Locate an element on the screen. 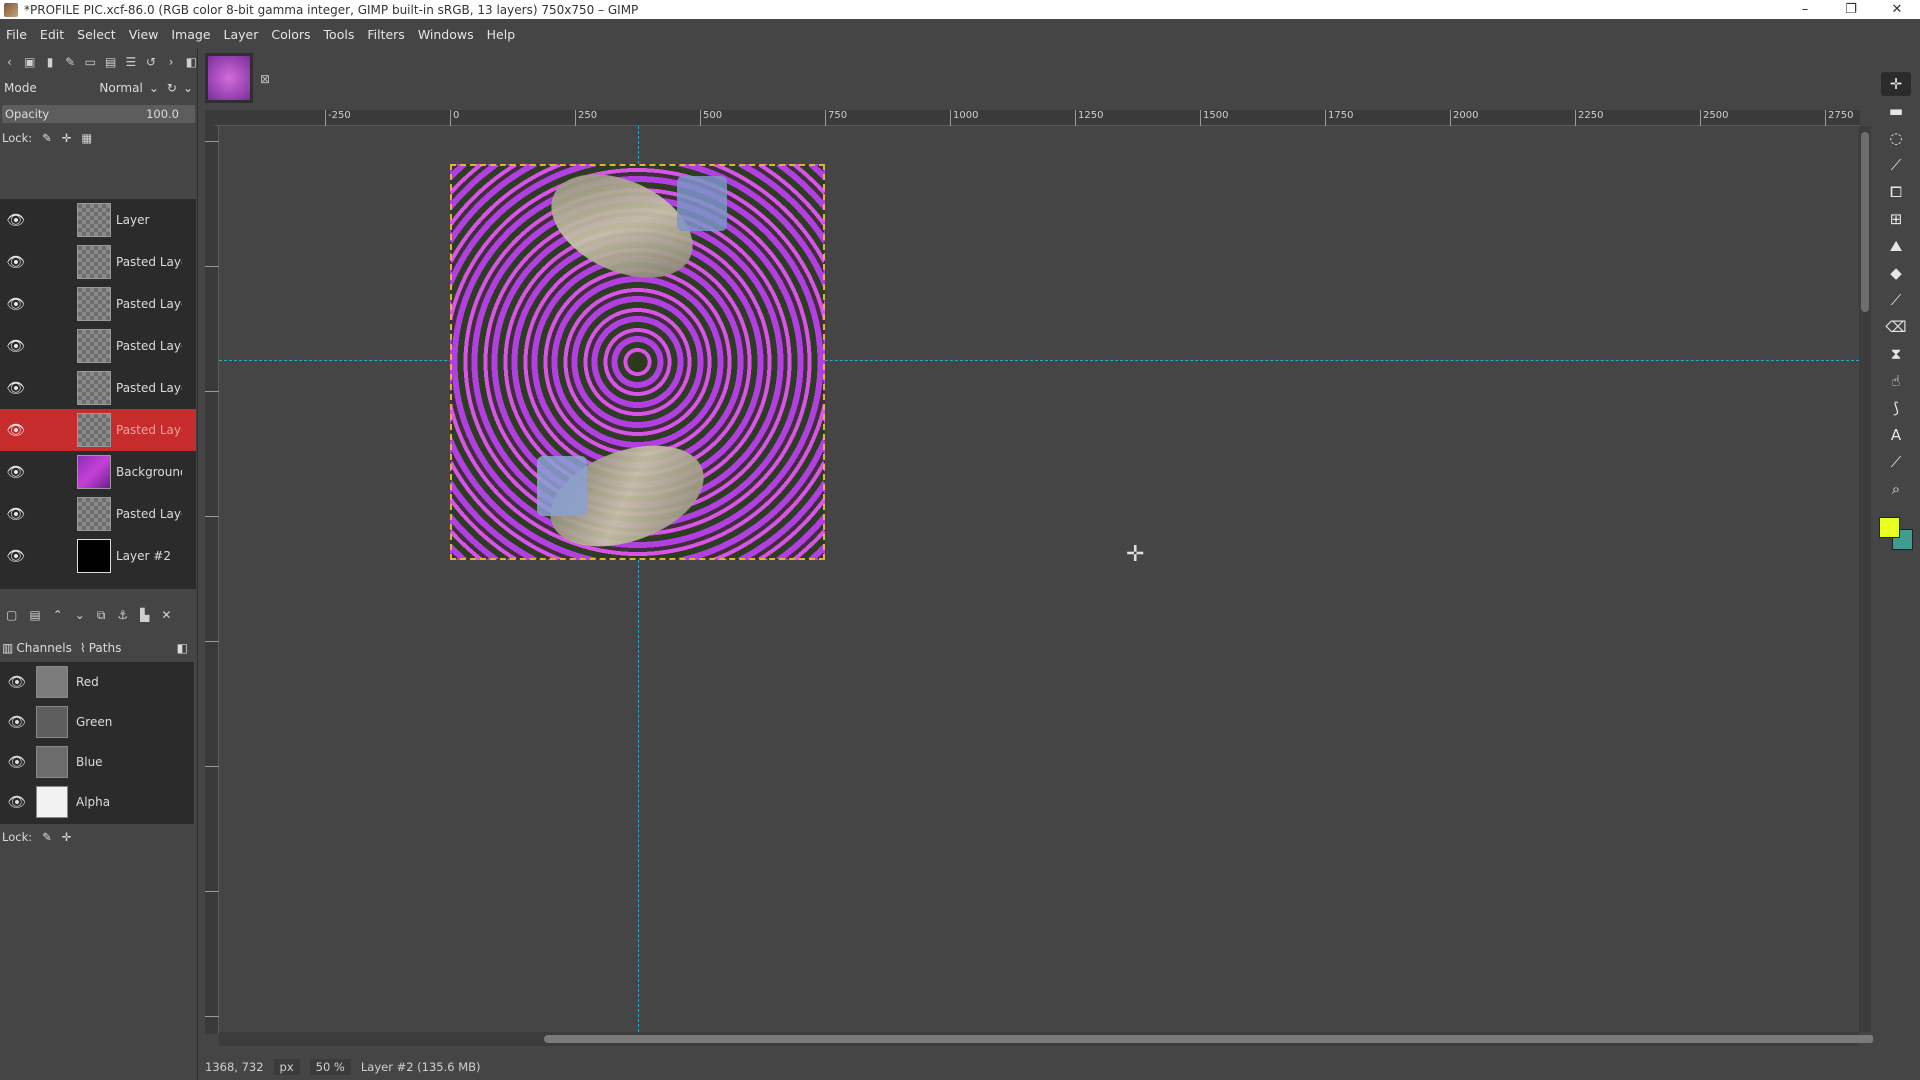 This screenshot has width=1920, height=1080. channel-row: 👁 Blue is located at coordinates (97, 762).